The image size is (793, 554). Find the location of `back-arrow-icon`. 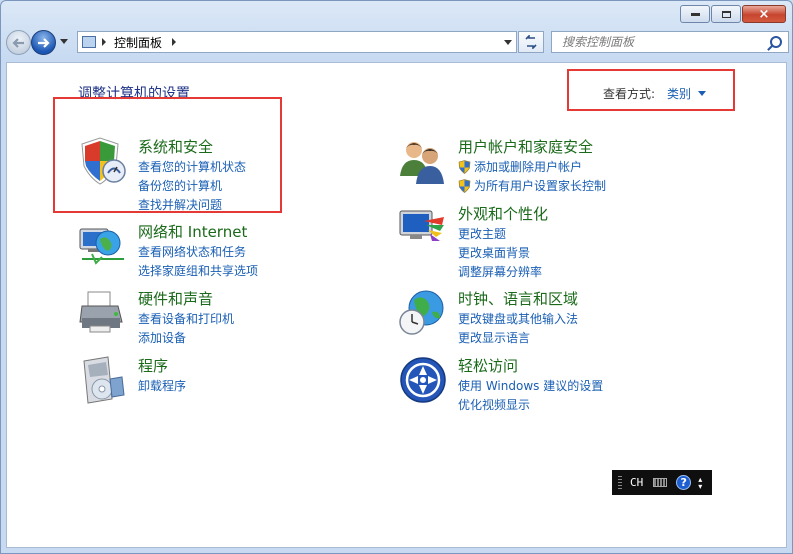

back-arrow-icon is located at coordinates (18, 42).